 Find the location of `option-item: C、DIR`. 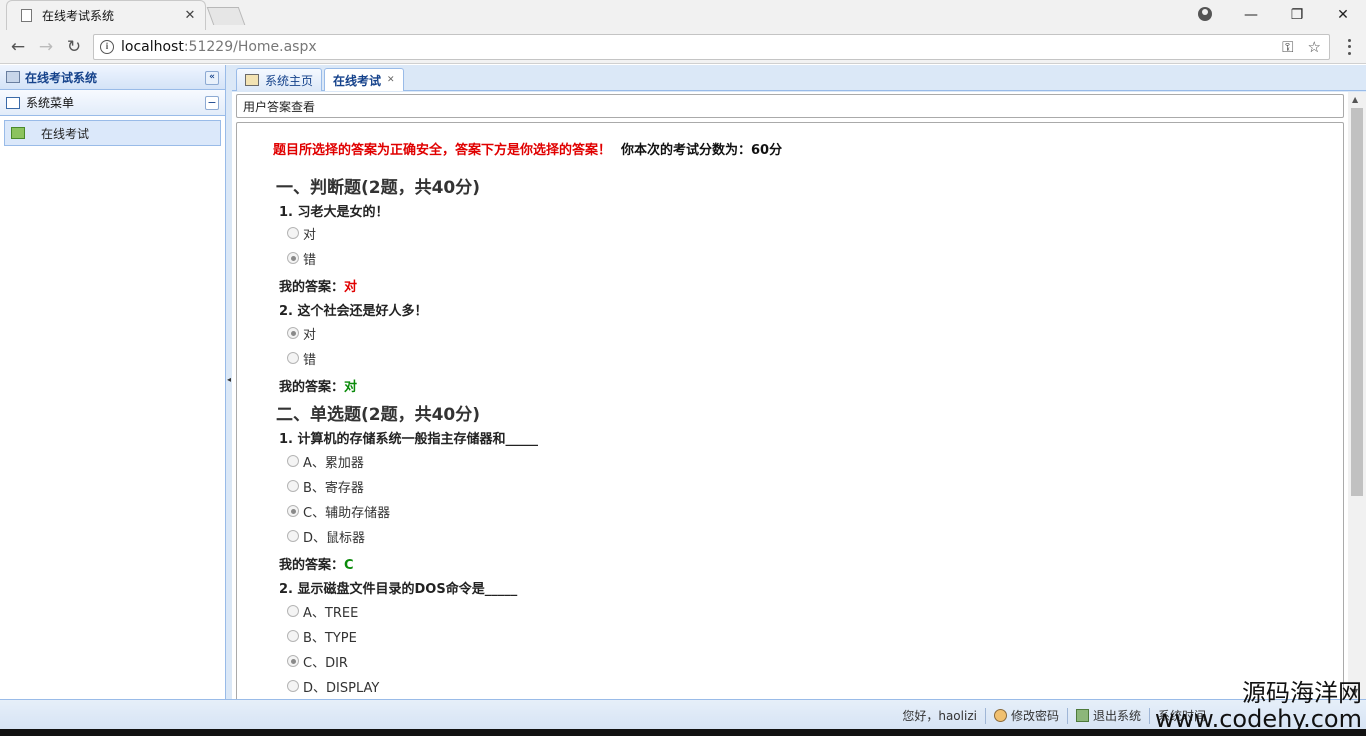

option-item: C、DIR is located at coordinates (317, 661).